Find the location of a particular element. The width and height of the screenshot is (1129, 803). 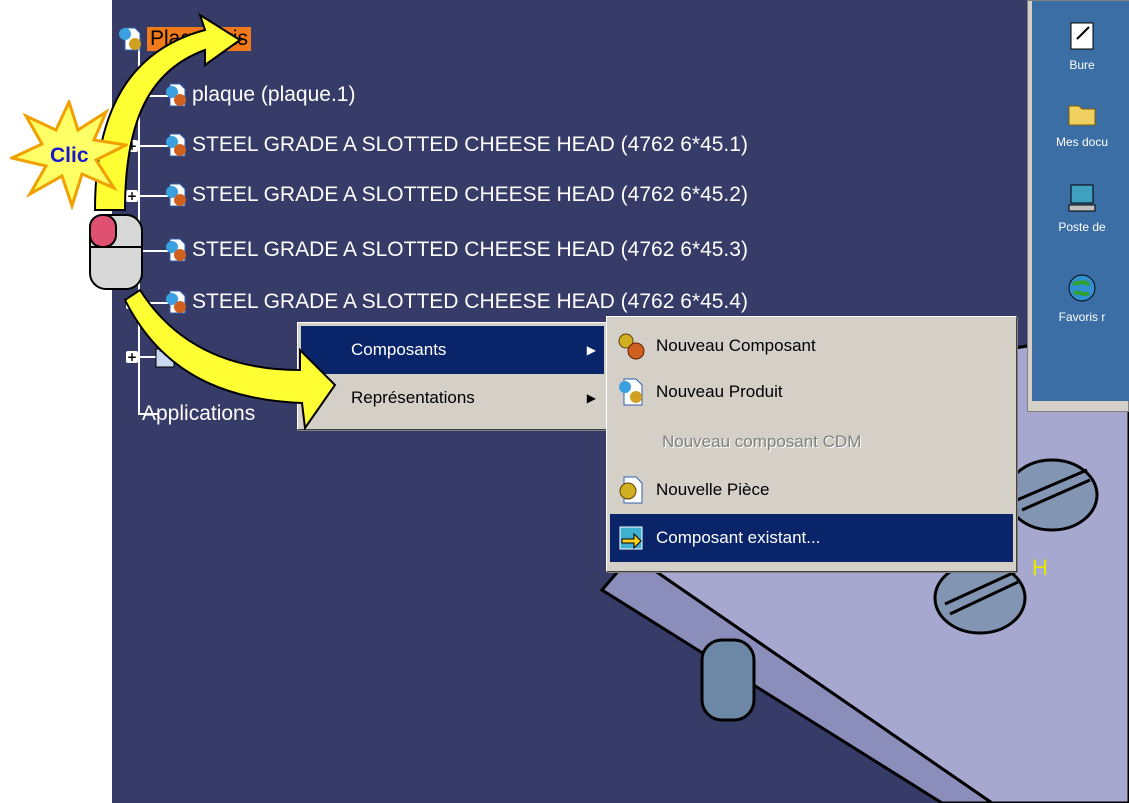

menu-item-nouveau-composant-cdm: Nouveau composant CDM is located at coordinates (811, 442).